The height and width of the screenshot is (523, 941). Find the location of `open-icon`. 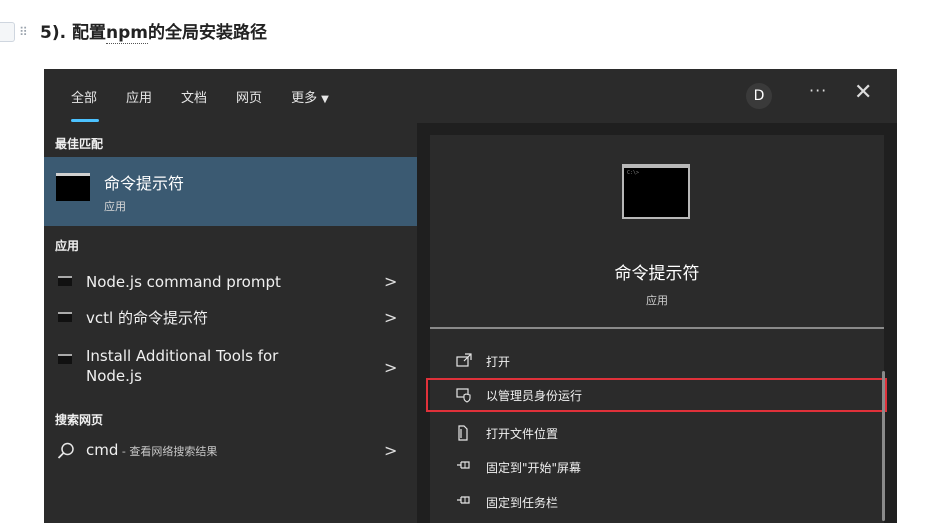

open-icon is located at coordinates (464, 360).